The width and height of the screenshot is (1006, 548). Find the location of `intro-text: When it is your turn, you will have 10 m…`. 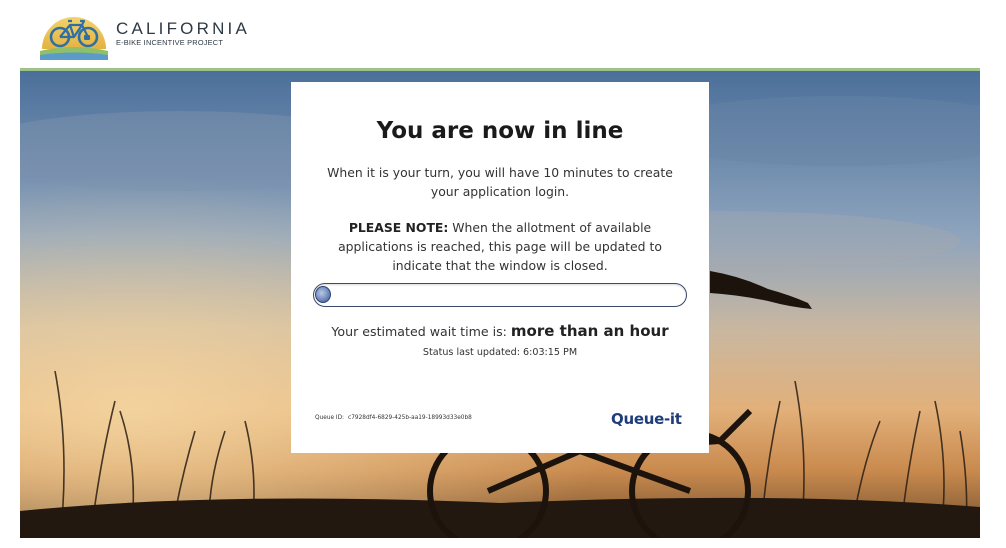

intro-text: When it is your turn, you will have 10 m… is located at coordinates (500, 182).